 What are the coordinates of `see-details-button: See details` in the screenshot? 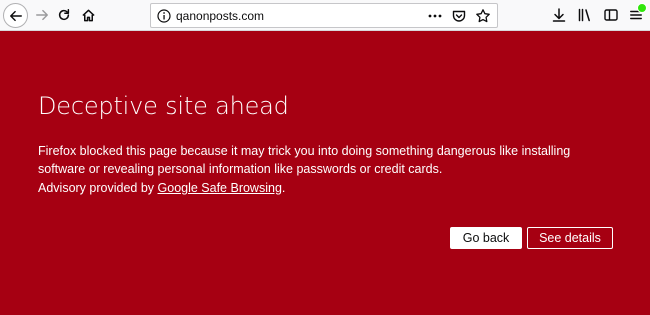 It's located at (570, 238).